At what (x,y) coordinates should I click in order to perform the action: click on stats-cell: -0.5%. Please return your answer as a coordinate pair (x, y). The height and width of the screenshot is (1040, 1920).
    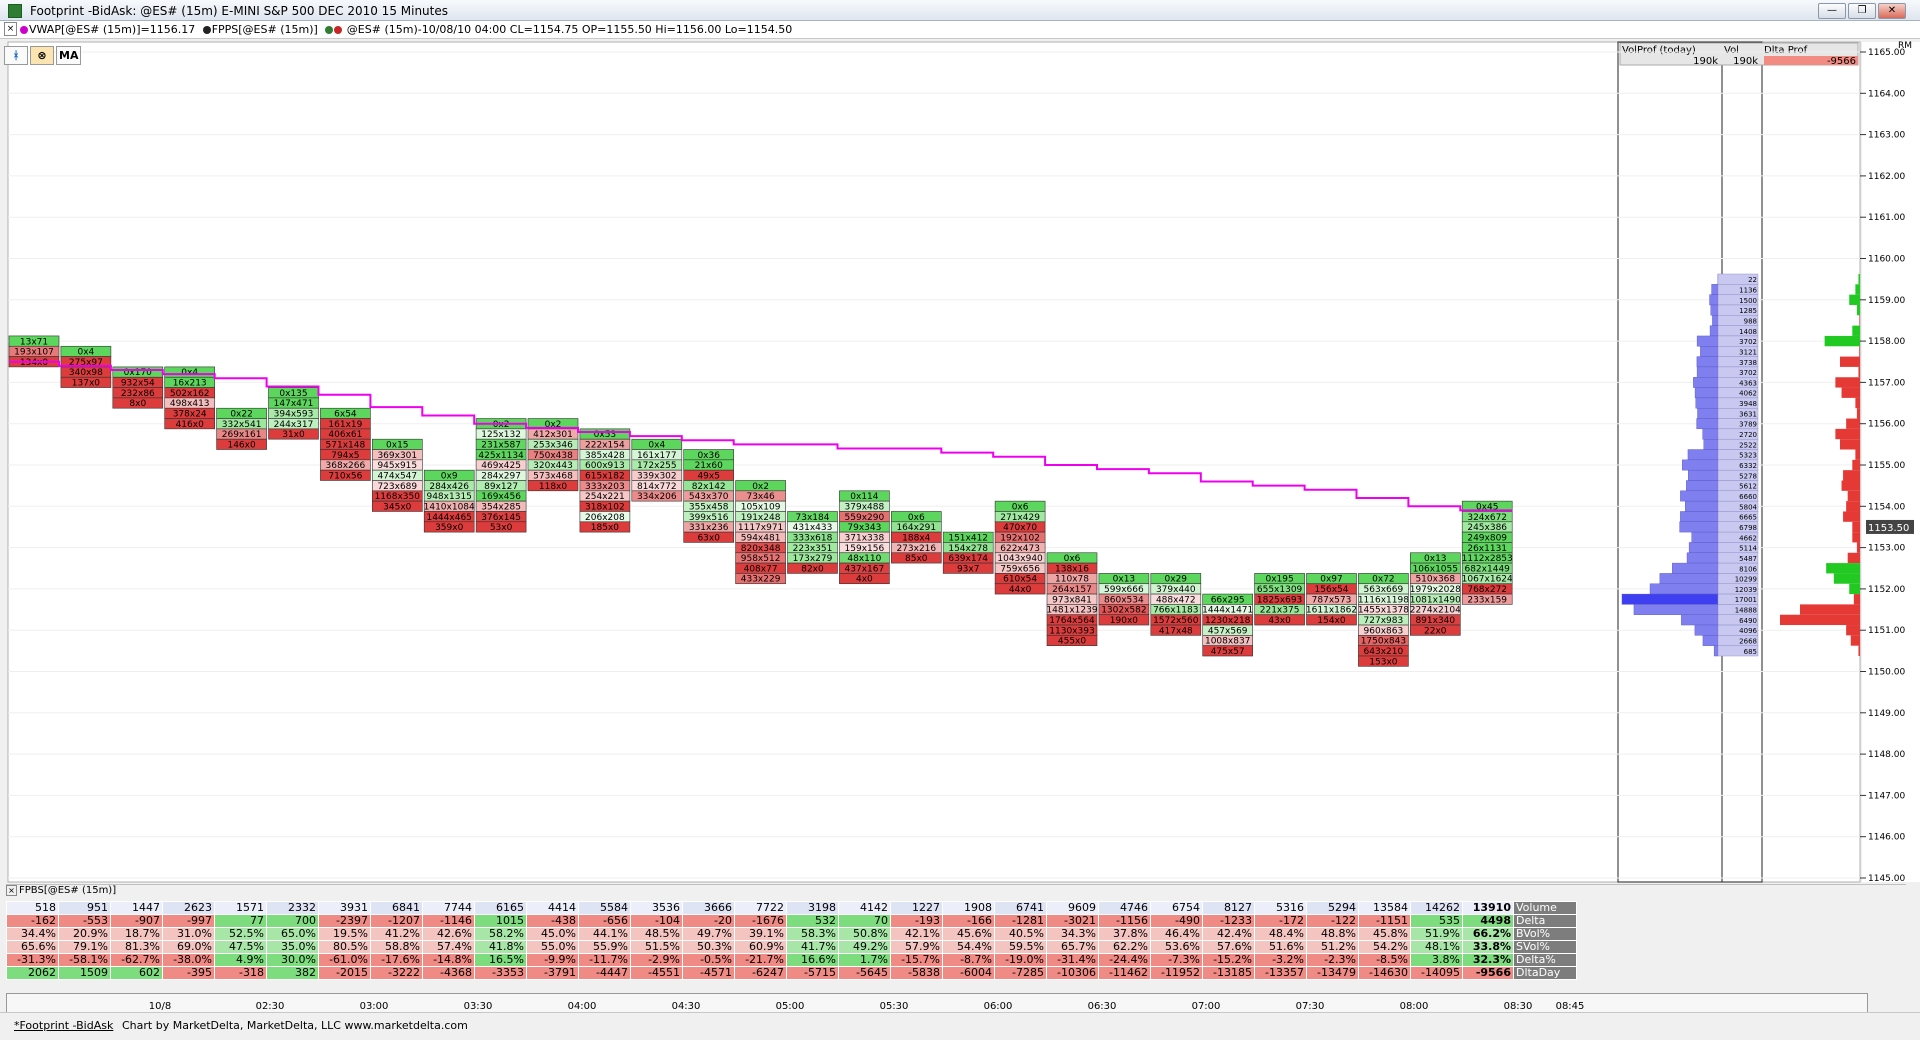
    Looking at the image, I should click on (709, 960).